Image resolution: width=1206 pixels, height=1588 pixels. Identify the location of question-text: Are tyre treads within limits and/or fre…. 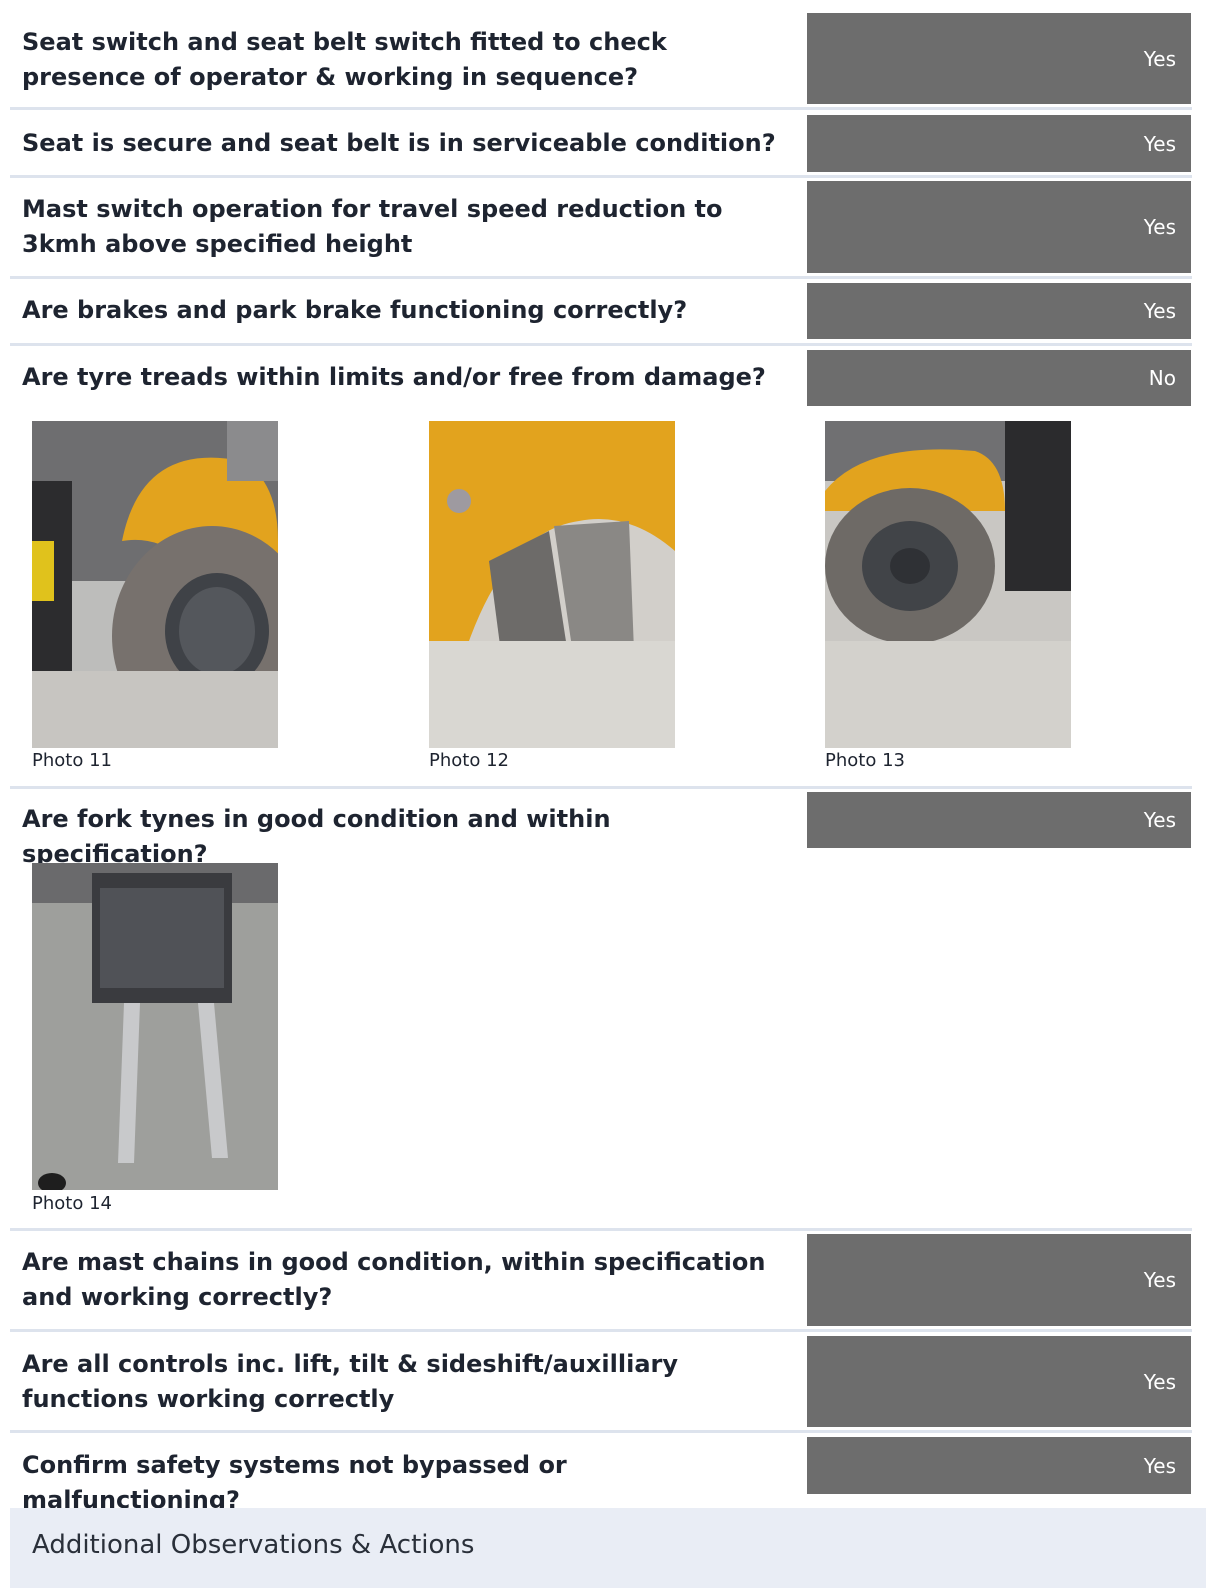
(394, 377).